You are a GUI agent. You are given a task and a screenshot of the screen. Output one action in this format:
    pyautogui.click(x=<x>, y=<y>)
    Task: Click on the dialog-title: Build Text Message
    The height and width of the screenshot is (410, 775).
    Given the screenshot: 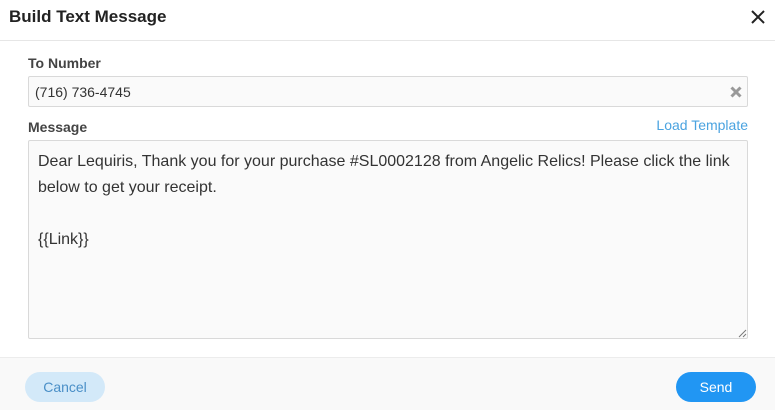 What is the action you would take?
    pyautogui.click(x=88, y=16)
    